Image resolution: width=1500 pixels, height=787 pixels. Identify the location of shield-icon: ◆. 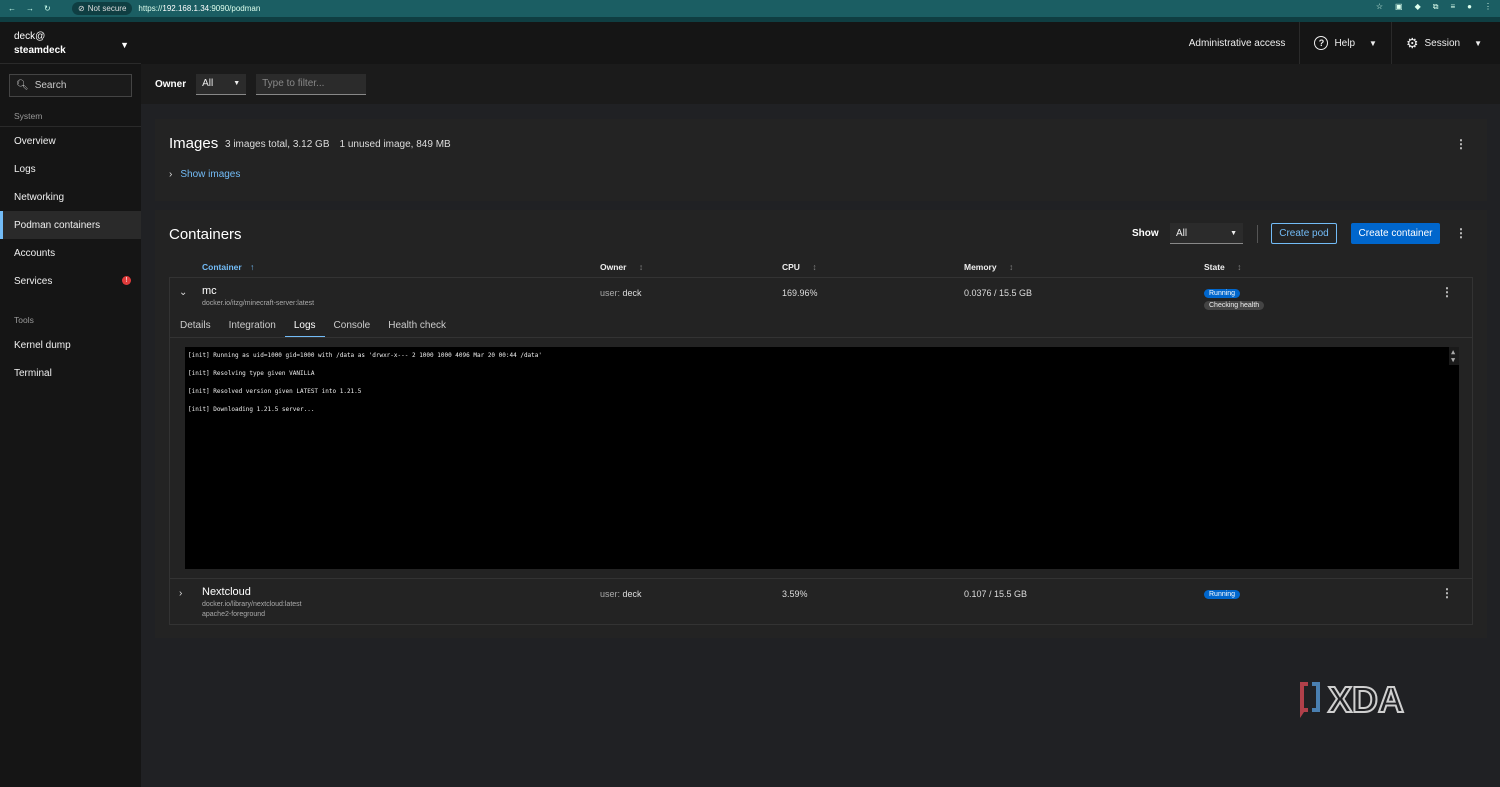
(1418, 7).